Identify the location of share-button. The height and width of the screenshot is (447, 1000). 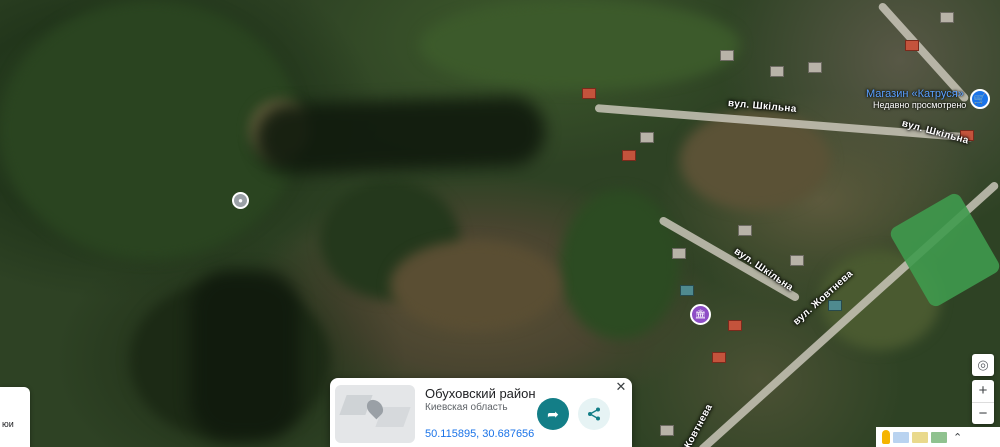
(594, 414).